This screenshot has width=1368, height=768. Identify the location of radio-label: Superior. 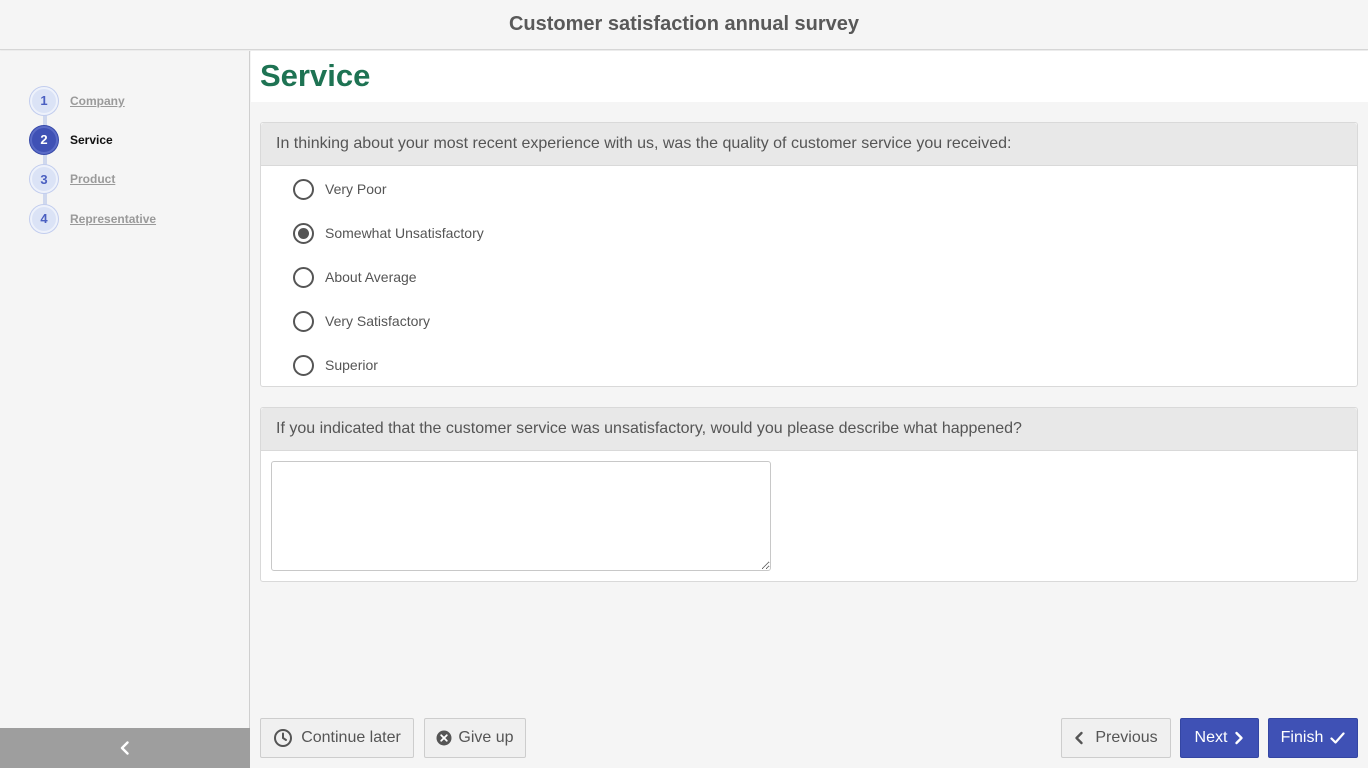
(351, 365).